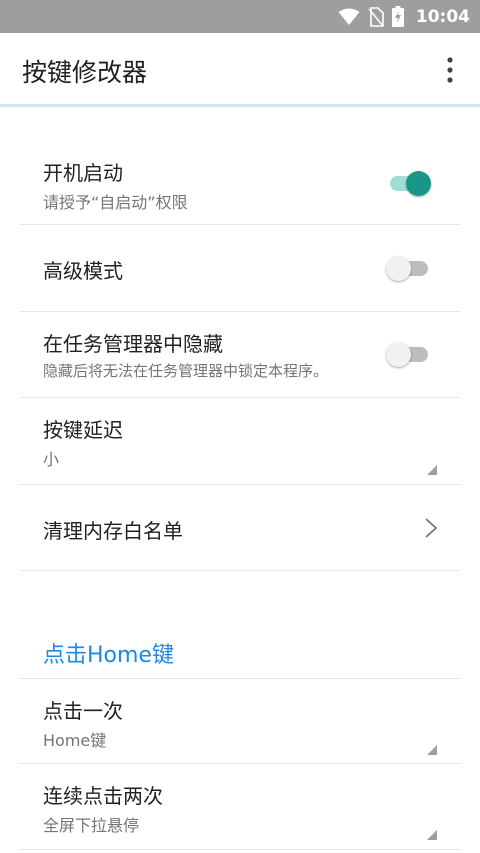 The height and width of the screenshot is (853, 480). I want to click on status-icons: 10:04, so click(404, 16).